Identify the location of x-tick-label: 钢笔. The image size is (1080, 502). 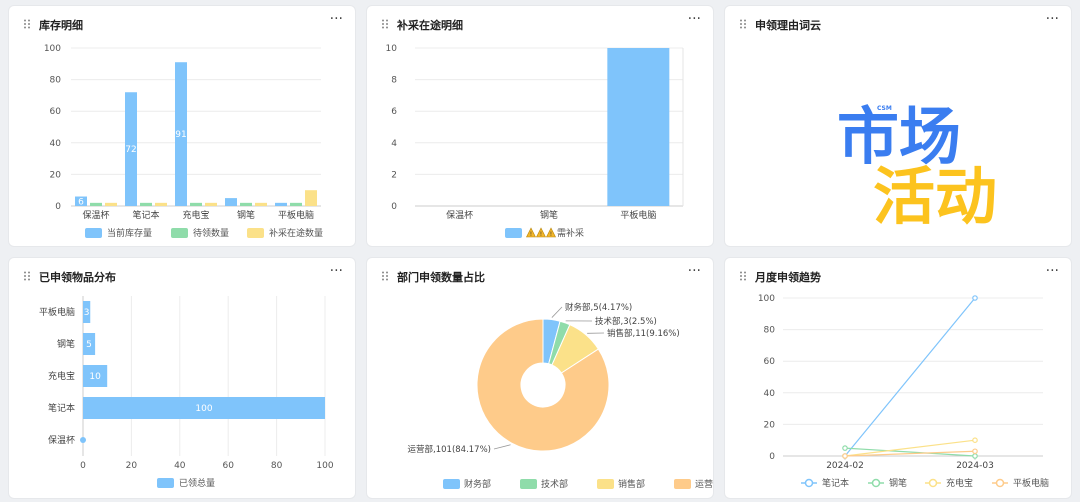
(549, 215).